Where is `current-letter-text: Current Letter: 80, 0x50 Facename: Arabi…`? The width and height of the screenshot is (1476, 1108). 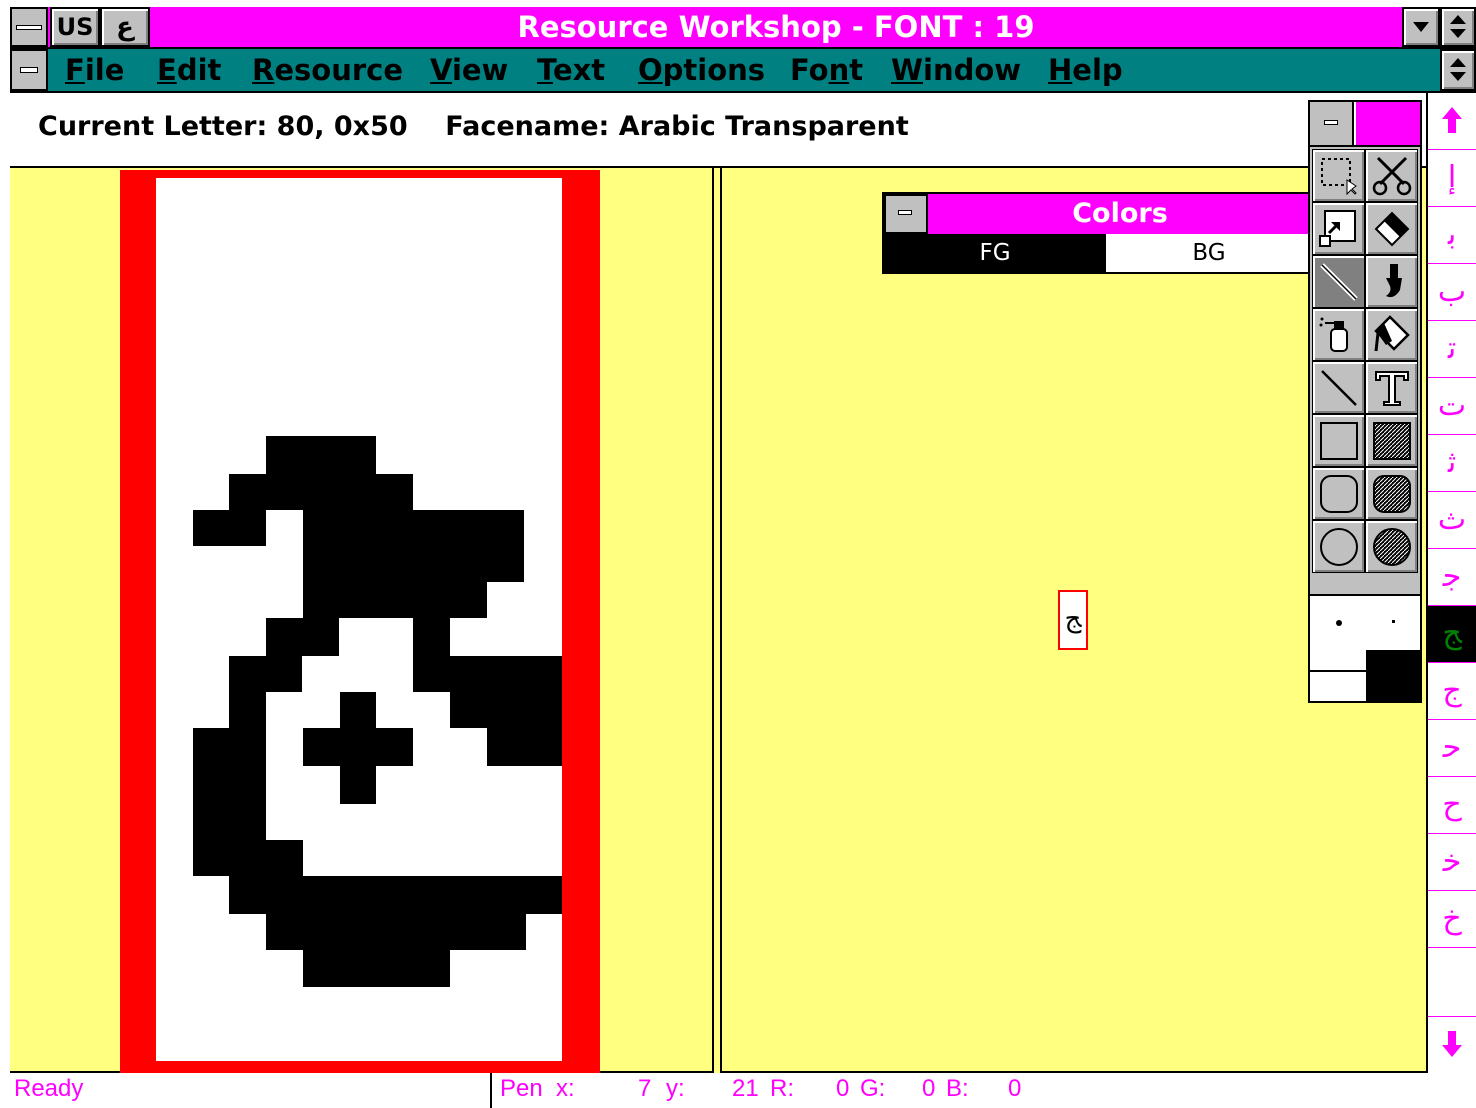 current-letter-text: Current Letter: 80, 0x50 Facename: Arabi… is located at coordinates (473, 126).